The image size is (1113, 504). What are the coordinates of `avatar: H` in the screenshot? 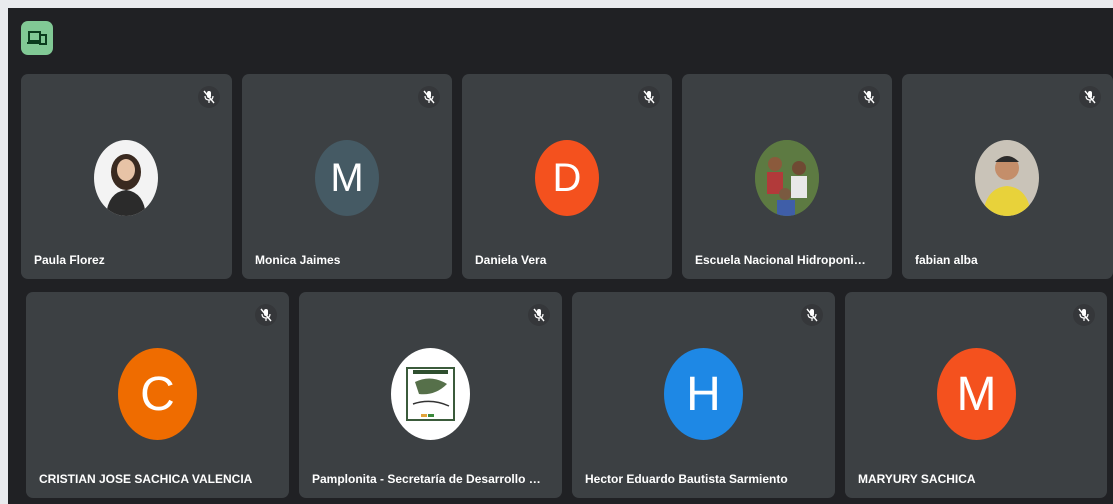 It's located at (703, 394).